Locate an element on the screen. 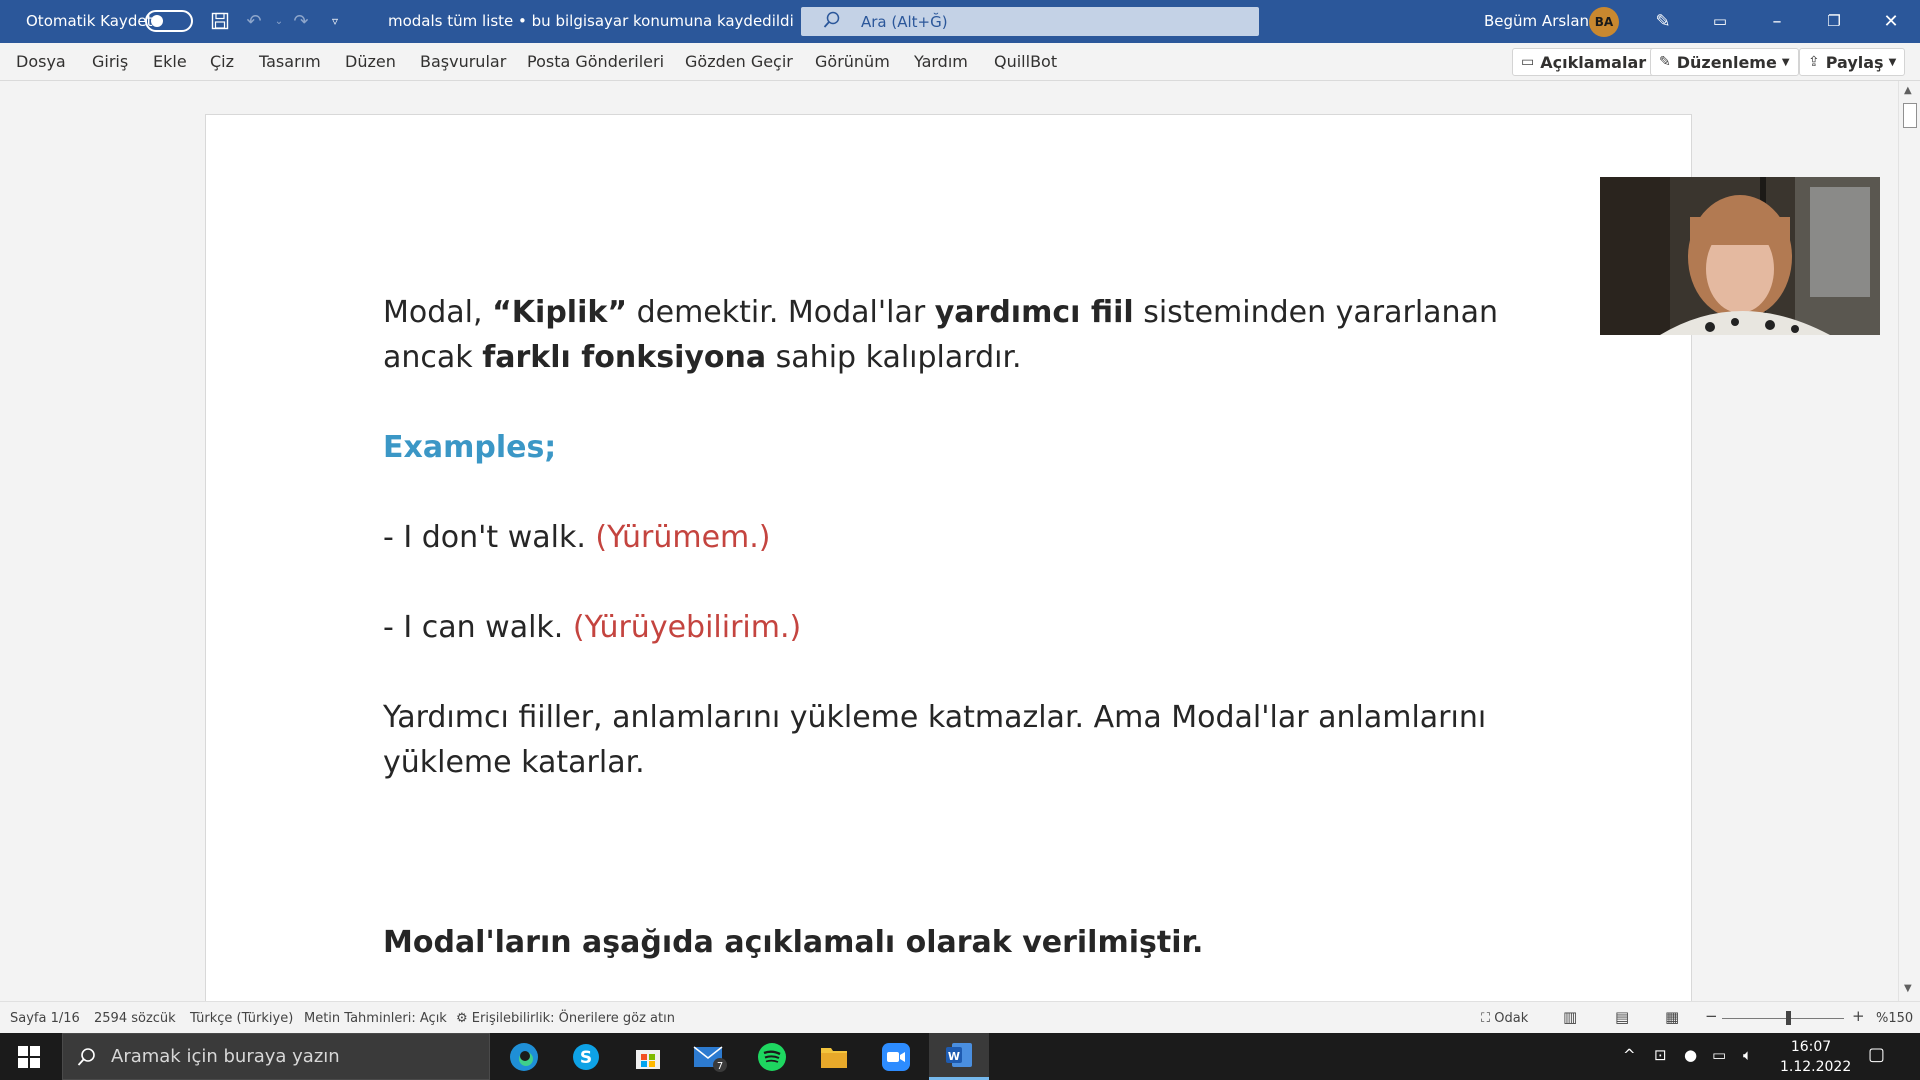 This screenshot has width=1920, height=1080. tab-gorunum: Görünüm is located at coordinates (852, 61).